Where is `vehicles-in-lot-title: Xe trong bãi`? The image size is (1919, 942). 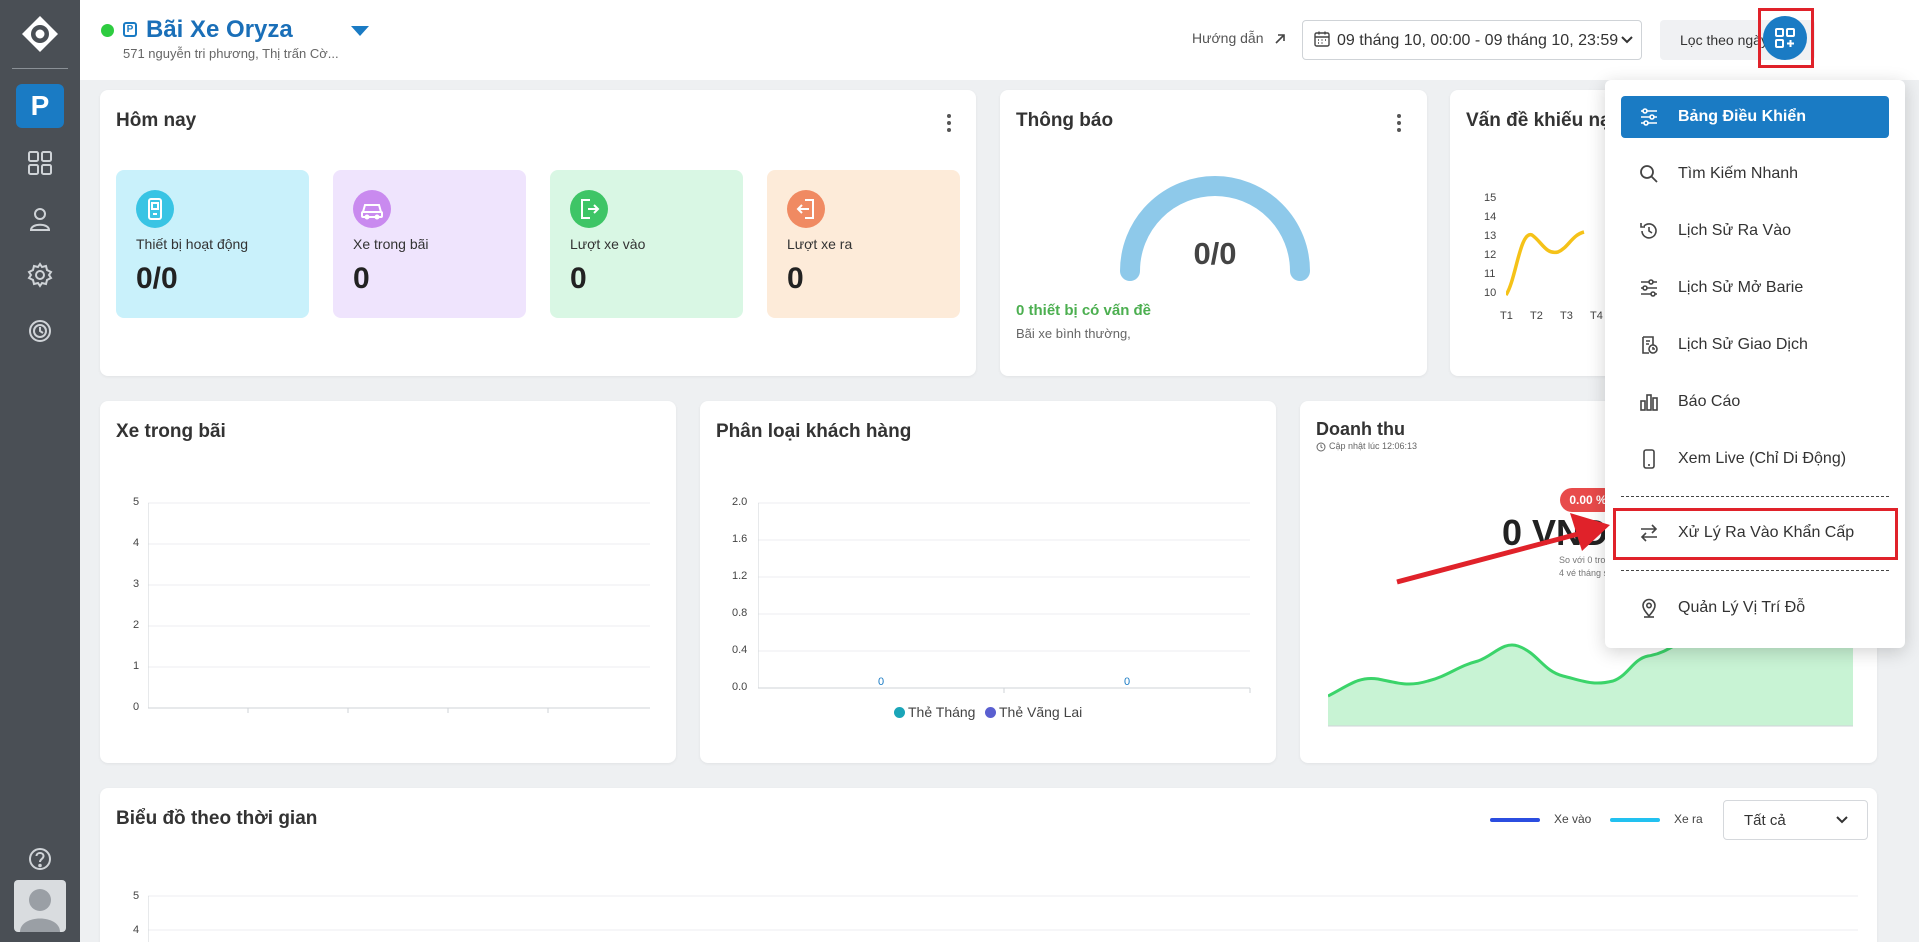
vehicles-in-lot-title: Xe trong bãi is located at coordinates (171, 431).